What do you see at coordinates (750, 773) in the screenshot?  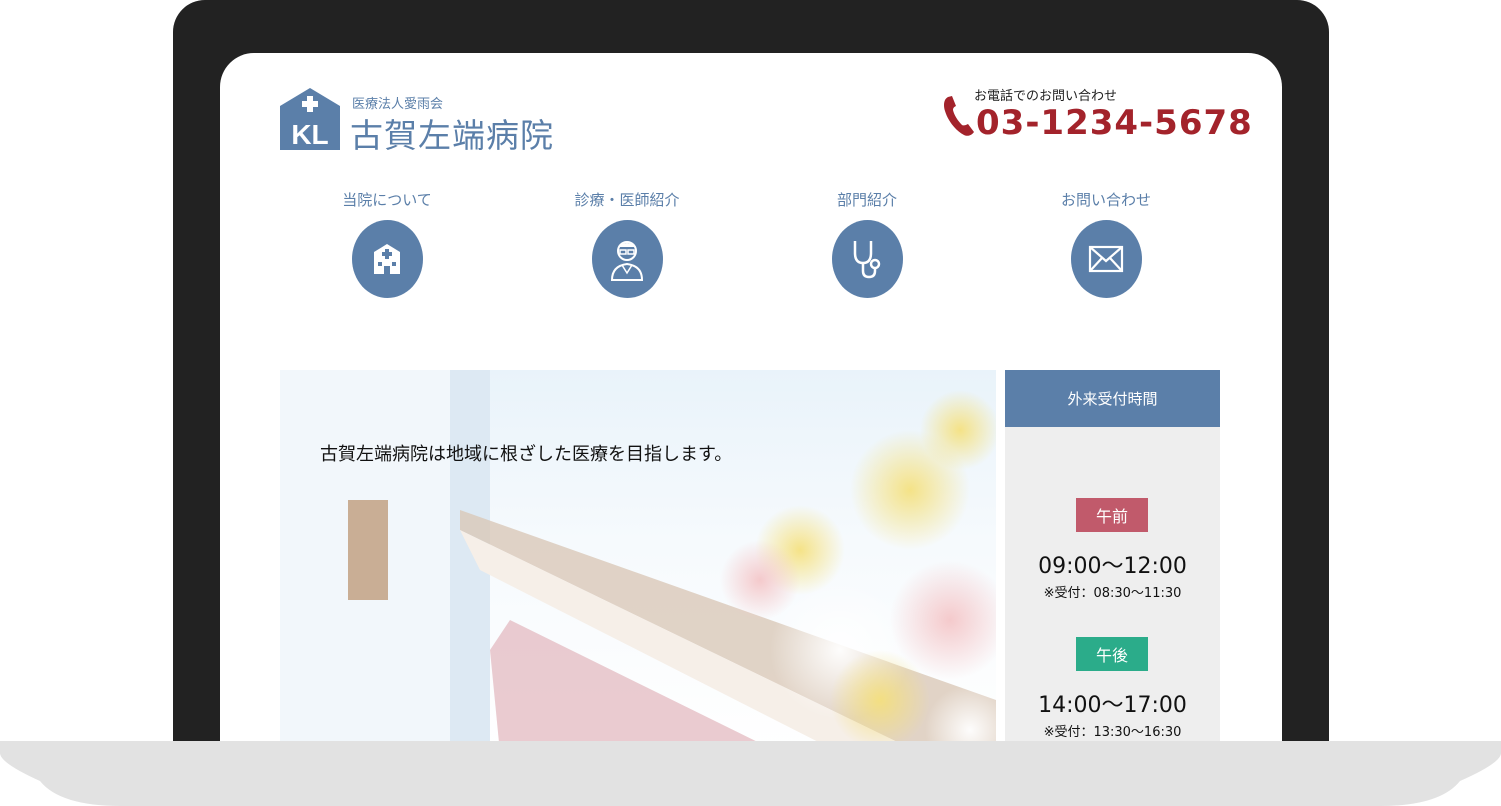 I see `laptop-base` at bounding box center [750, 773].